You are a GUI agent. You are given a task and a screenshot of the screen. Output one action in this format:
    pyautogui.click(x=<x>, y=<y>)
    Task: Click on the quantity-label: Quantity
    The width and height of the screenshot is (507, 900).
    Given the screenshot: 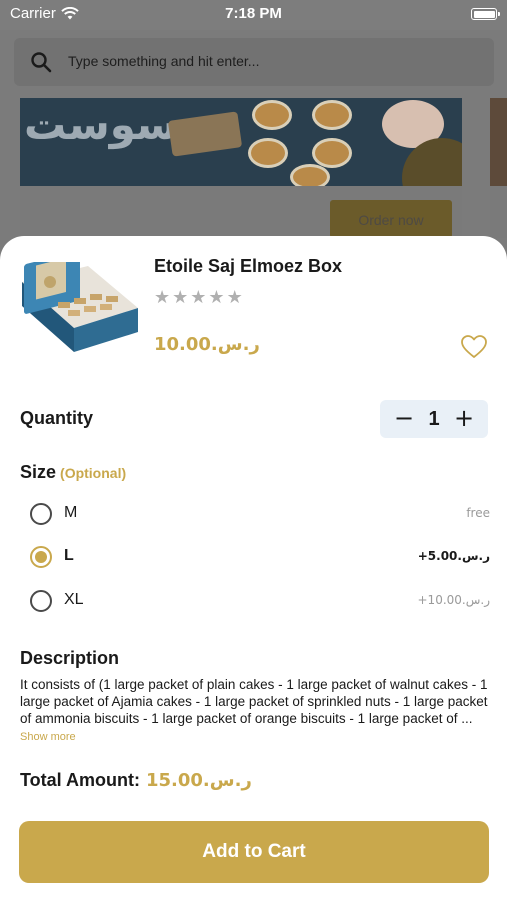 What is the action you would take?
    pyautogui.click(x=57, y=418)
    